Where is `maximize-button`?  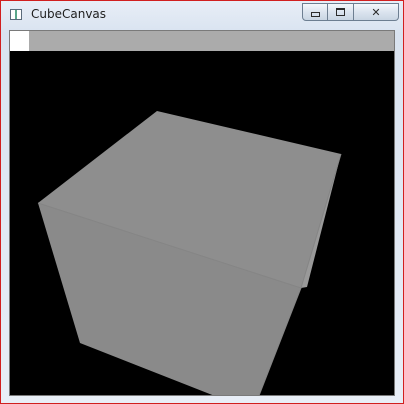
maximize-button is located at coordinates (341, 12).